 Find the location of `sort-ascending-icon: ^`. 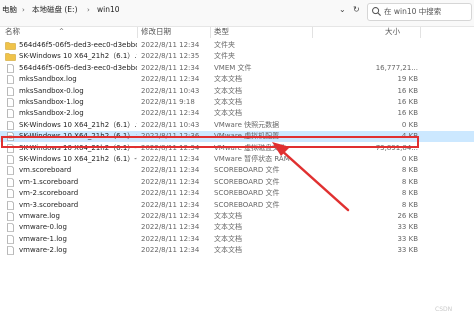

sort-ascending-icon: ^ is located at coordinates (62, 31).